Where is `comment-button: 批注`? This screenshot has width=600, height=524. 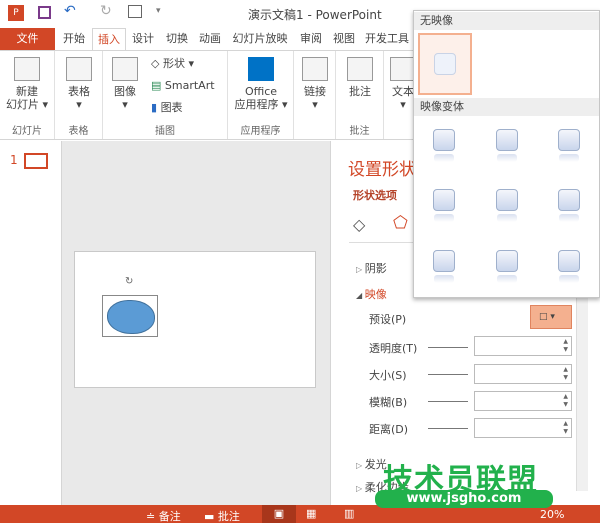
comment-button: 批注 is located at coordinates (360, 77).